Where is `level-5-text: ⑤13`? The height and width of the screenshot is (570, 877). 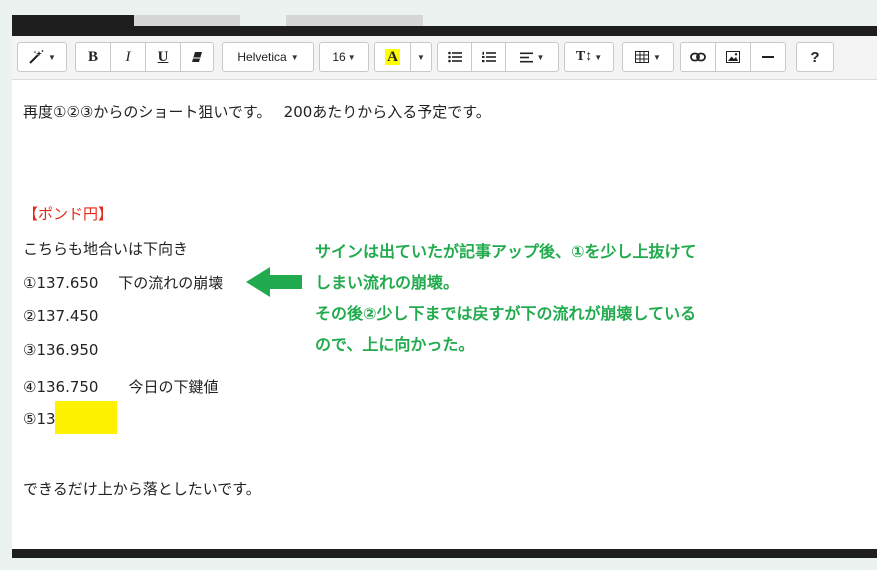 level-5-text: ⑤13 is located at coordinates (39, 419).